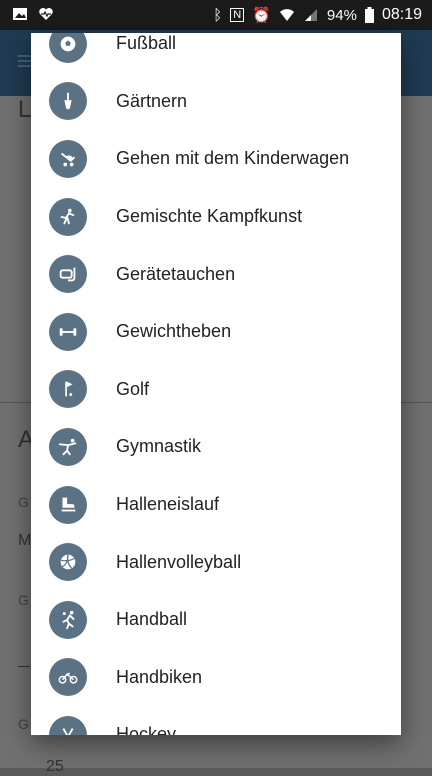  I want to click on ice-skate-icon, so click(68, 504).